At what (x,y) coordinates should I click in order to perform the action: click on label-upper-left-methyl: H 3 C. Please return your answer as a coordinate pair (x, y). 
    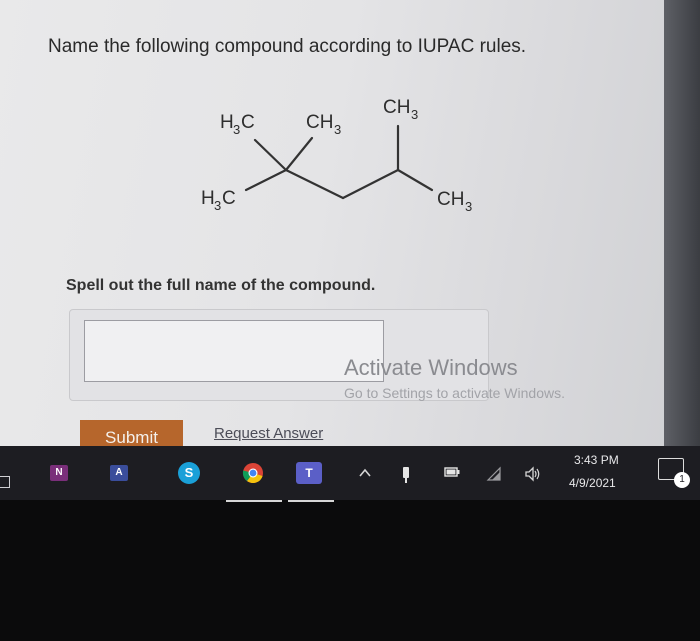
    Looking at the image, I should click on (237, 124).